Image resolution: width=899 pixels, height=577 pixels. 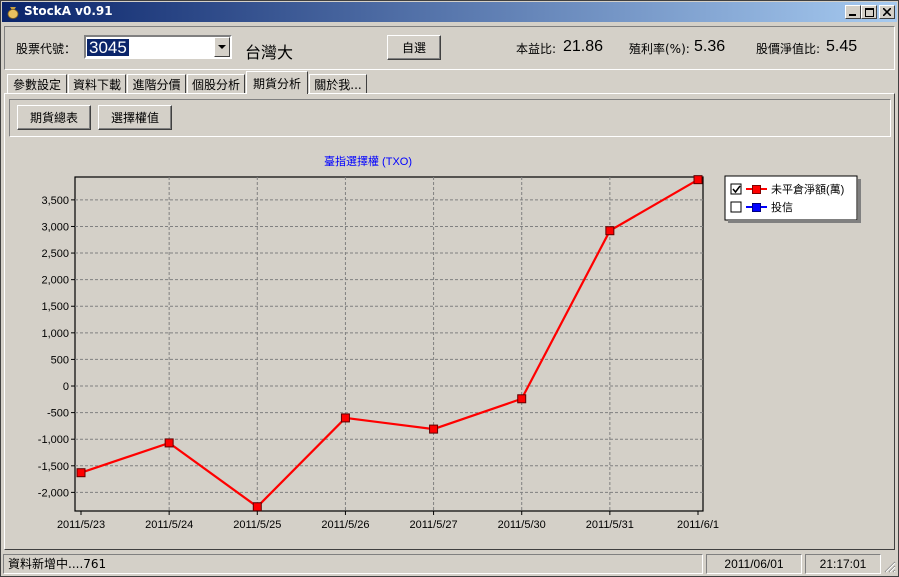 What do you see at coordinates (710, 46) in the screenshot?
I see `yield-value: 5.36` at bounding box center [710, 46].